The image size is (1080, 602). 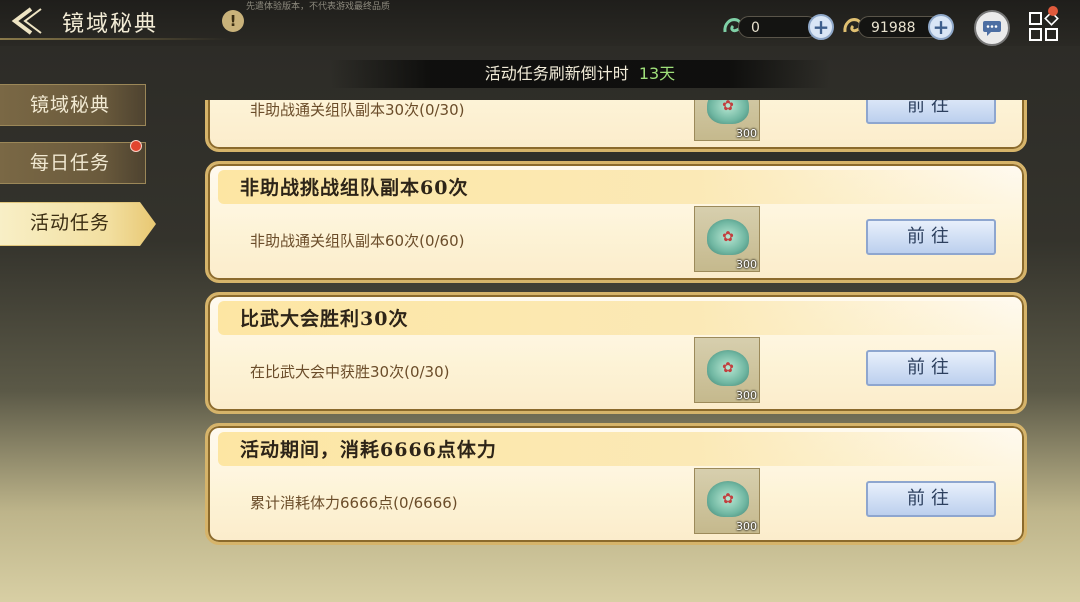 I want to click on title-underline, so click(x=115, y=39).